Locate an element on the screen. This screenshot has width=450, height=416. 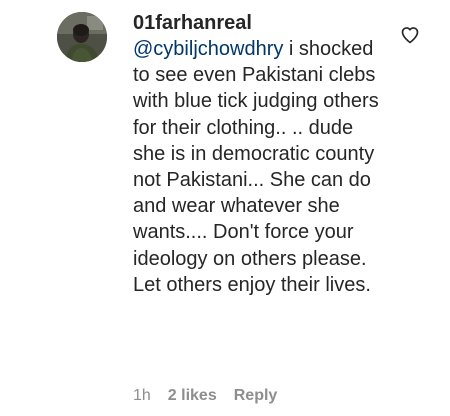
comment-likes-count: 2 likes is located at coordinates (192, 396).